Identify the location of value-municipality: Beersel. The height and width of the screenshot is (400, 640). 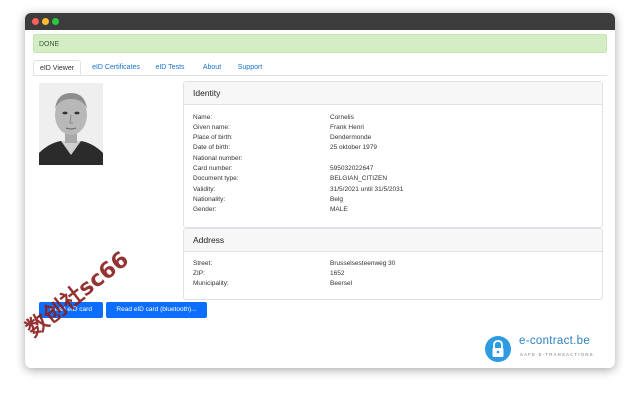
(341, 283).